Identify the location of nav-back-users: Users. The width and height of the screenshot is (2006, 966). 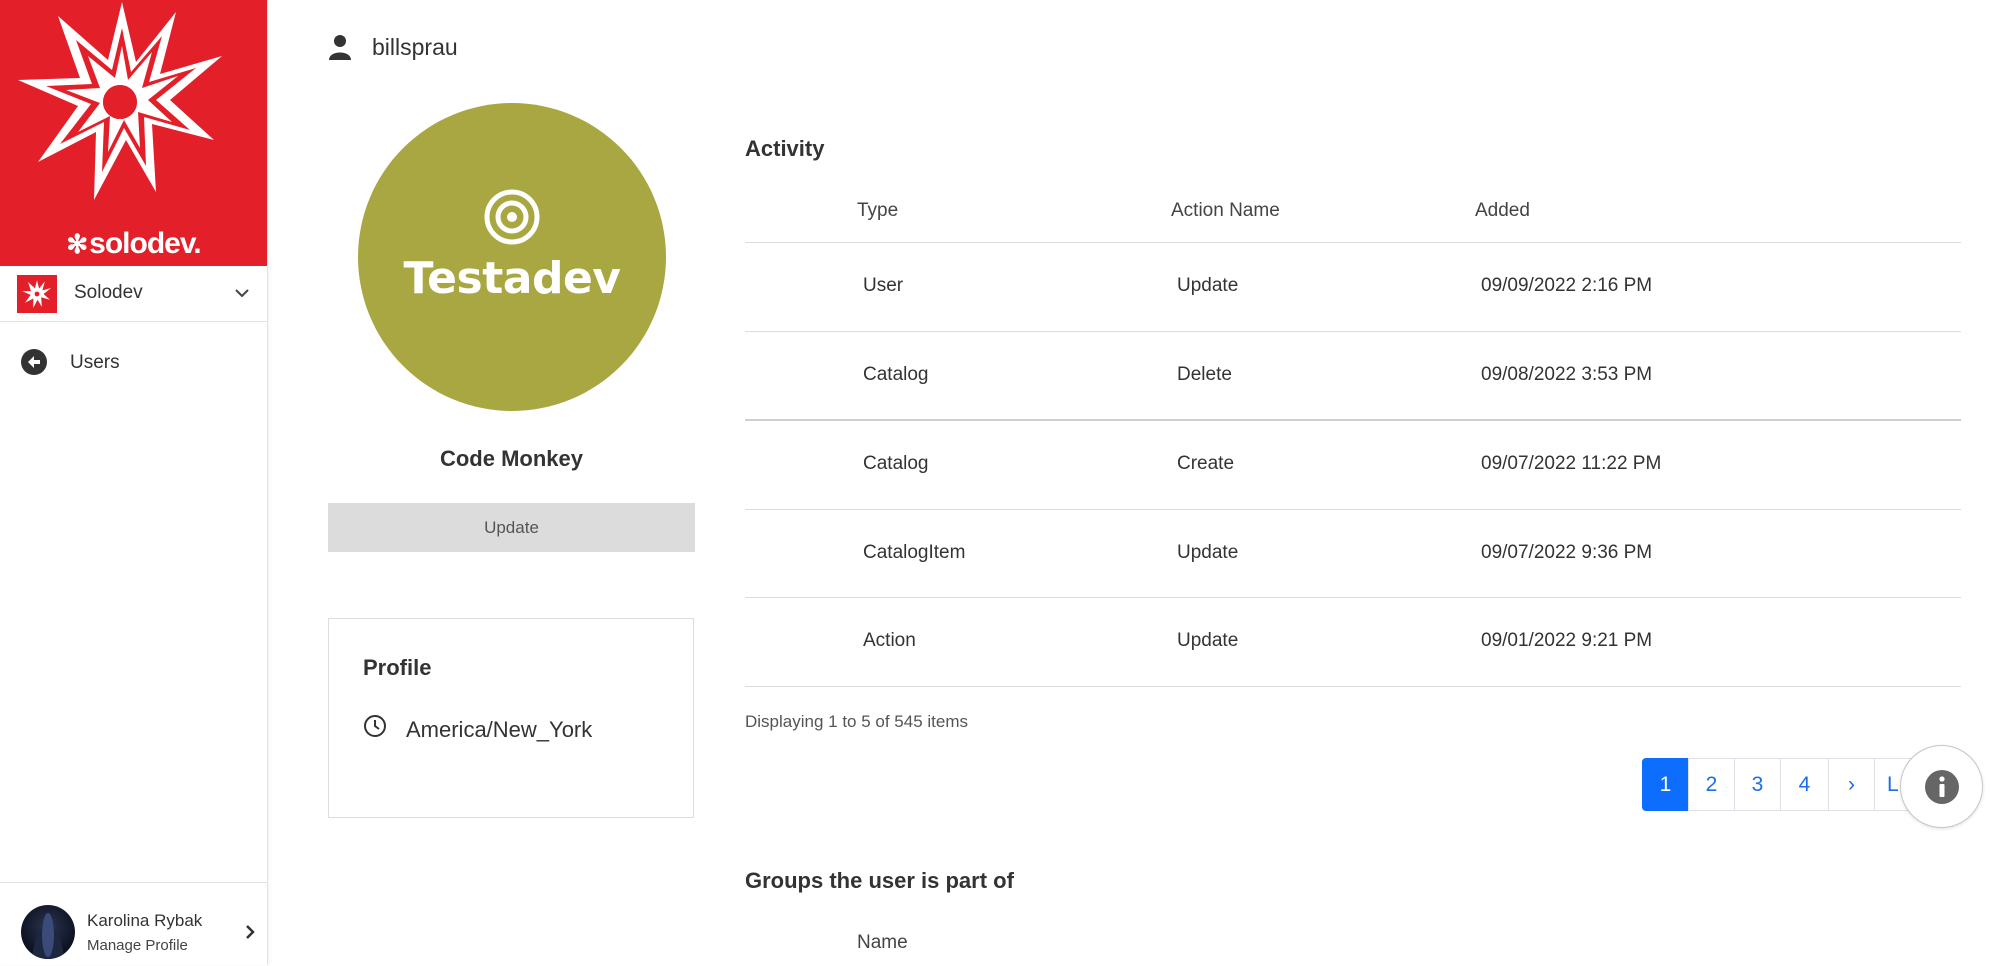
(133, 362).